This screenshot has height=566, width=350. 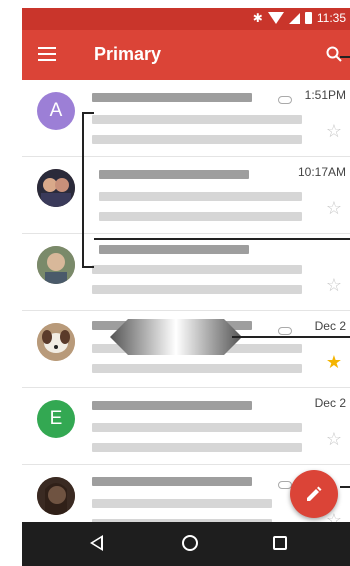 I want to click on navigation-bar, so click(x=186, y=544).